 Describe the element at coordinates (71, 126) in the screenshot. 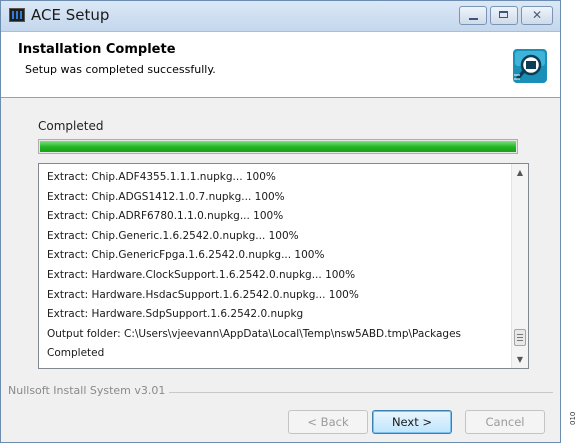

I see `status-label: Completed` at that location.